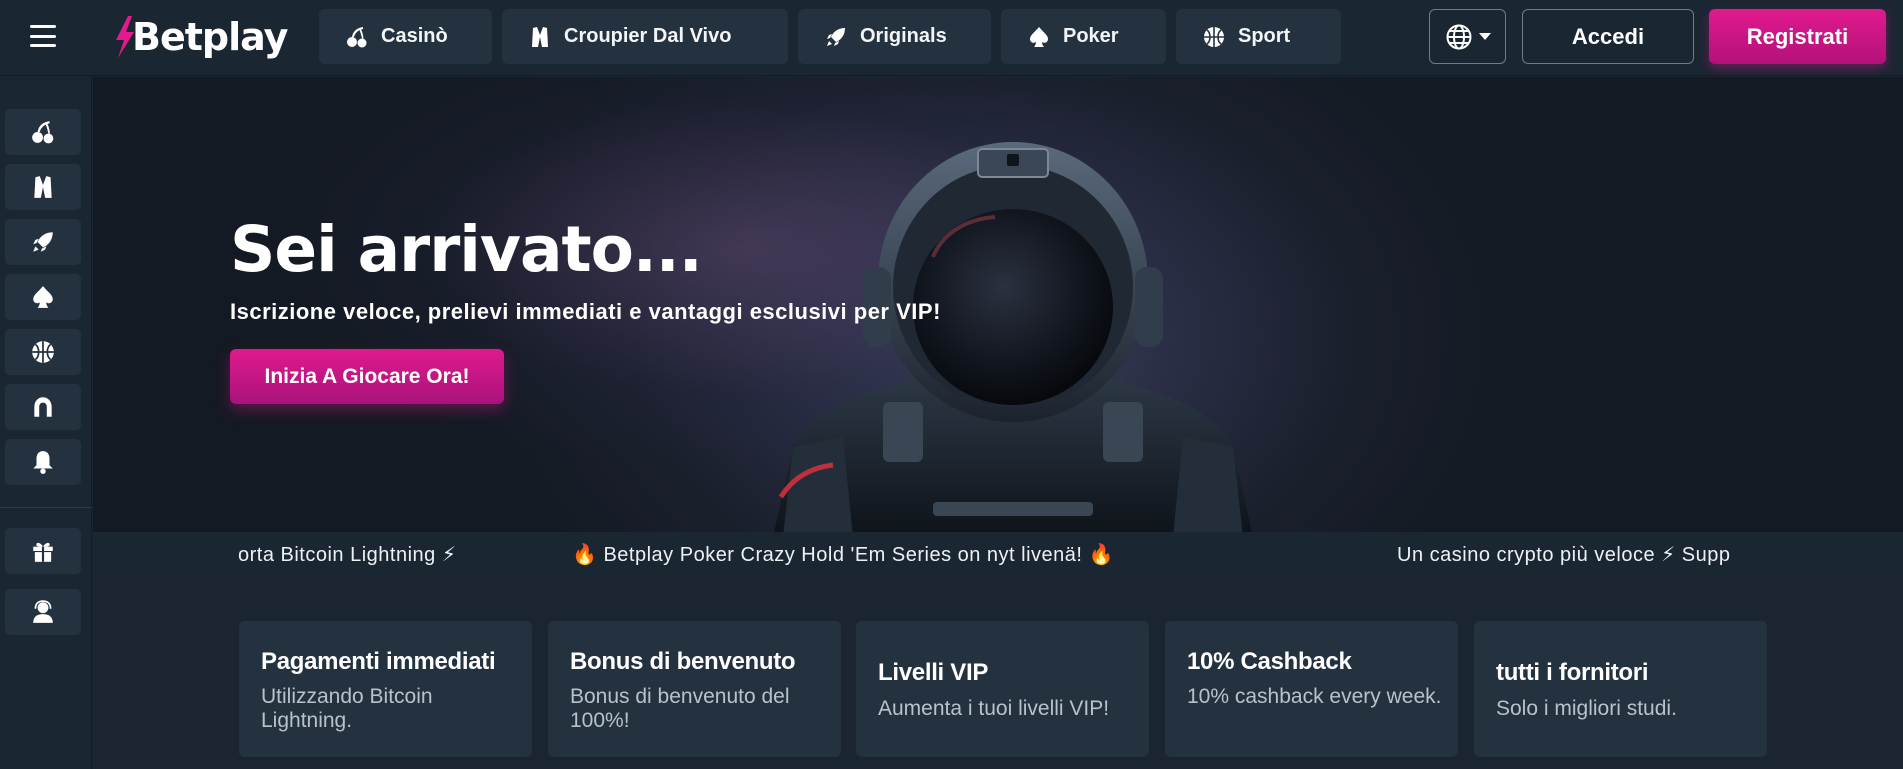  What do you see at coordinates (648, 36) in the screenshot?
I see `nav-label: Croupier Dal Vivo` at bounding box center [648, 36].